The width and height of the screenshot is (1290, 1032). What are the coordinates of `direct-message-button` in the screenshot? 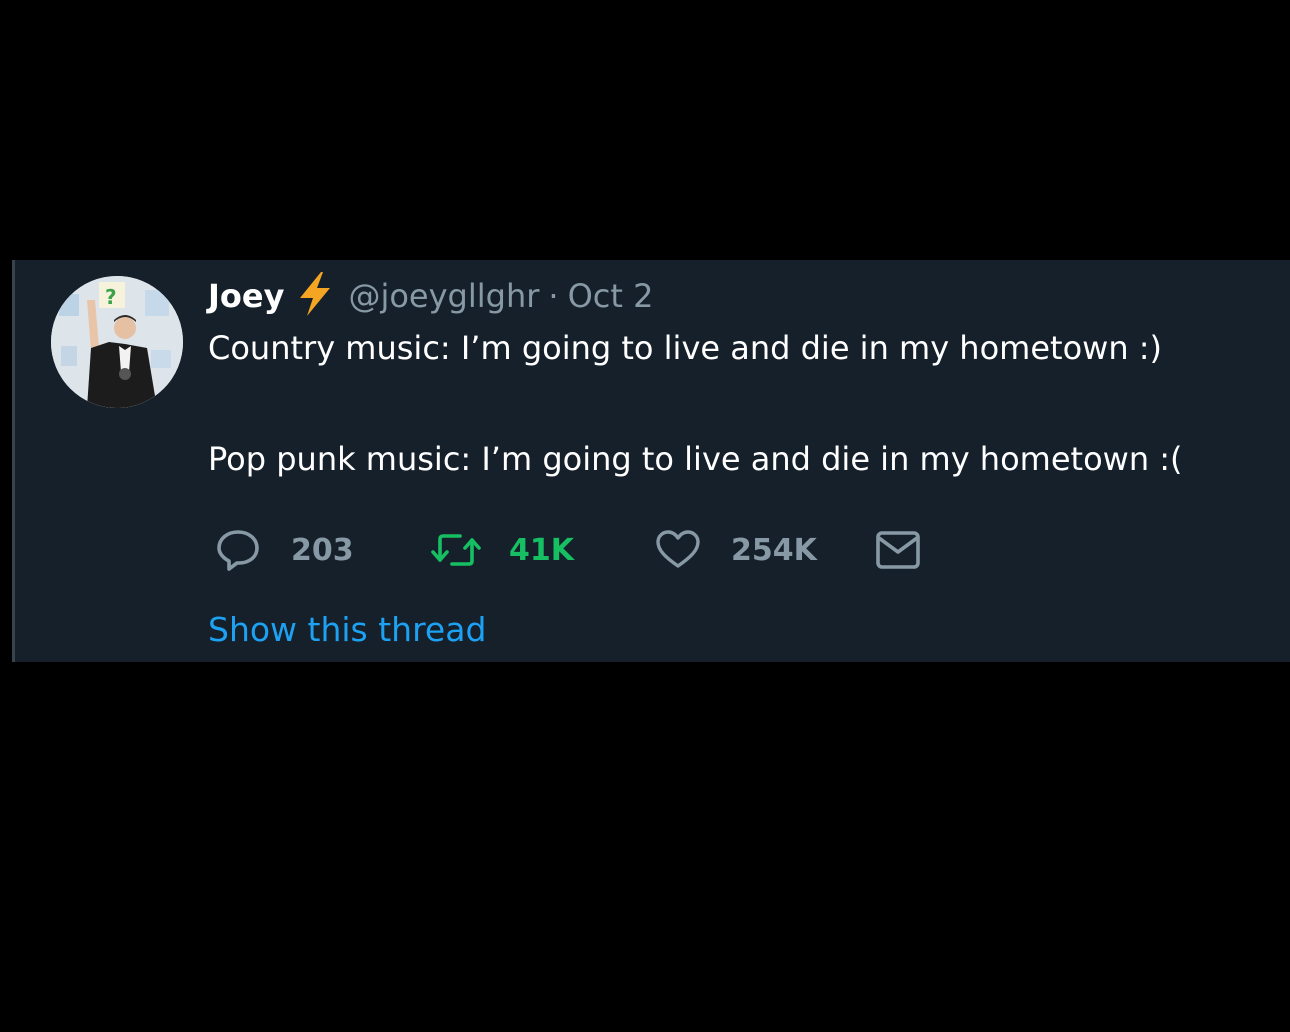 It's located at (898, 550).